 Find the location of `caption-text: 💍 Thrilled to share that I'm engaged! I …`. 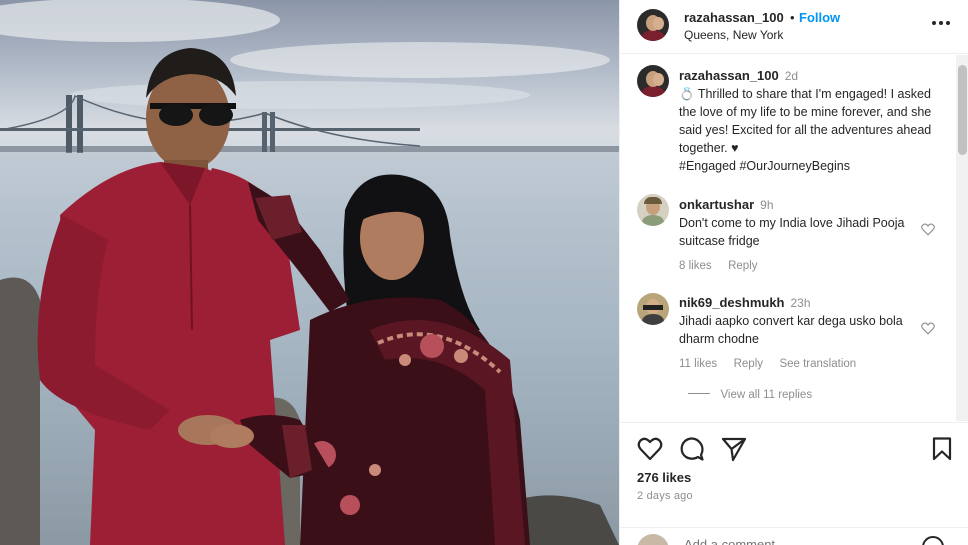

caption-text: 💍 Thrilled to share that I'm engaged! I … is located at coordinates (810, 121).